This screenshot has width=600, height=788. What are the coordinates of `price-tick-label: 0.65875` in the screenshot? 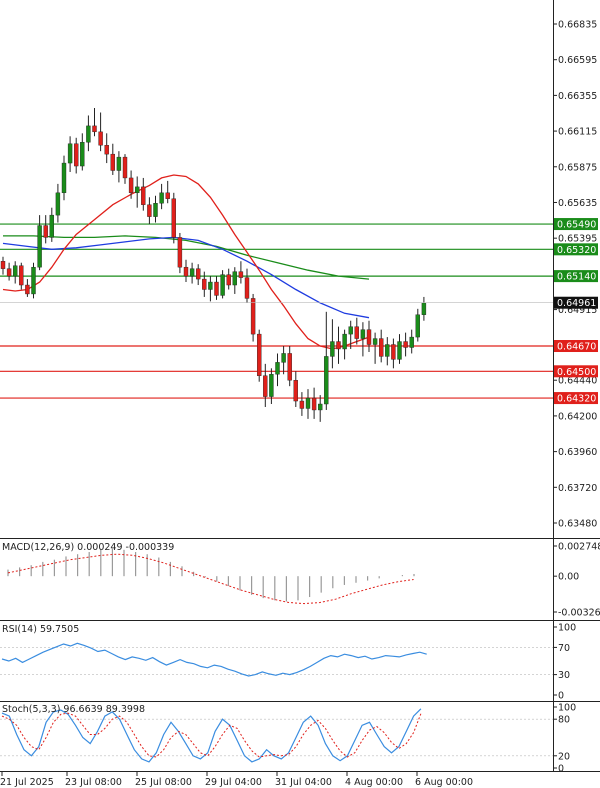 It's located at (577, 167).